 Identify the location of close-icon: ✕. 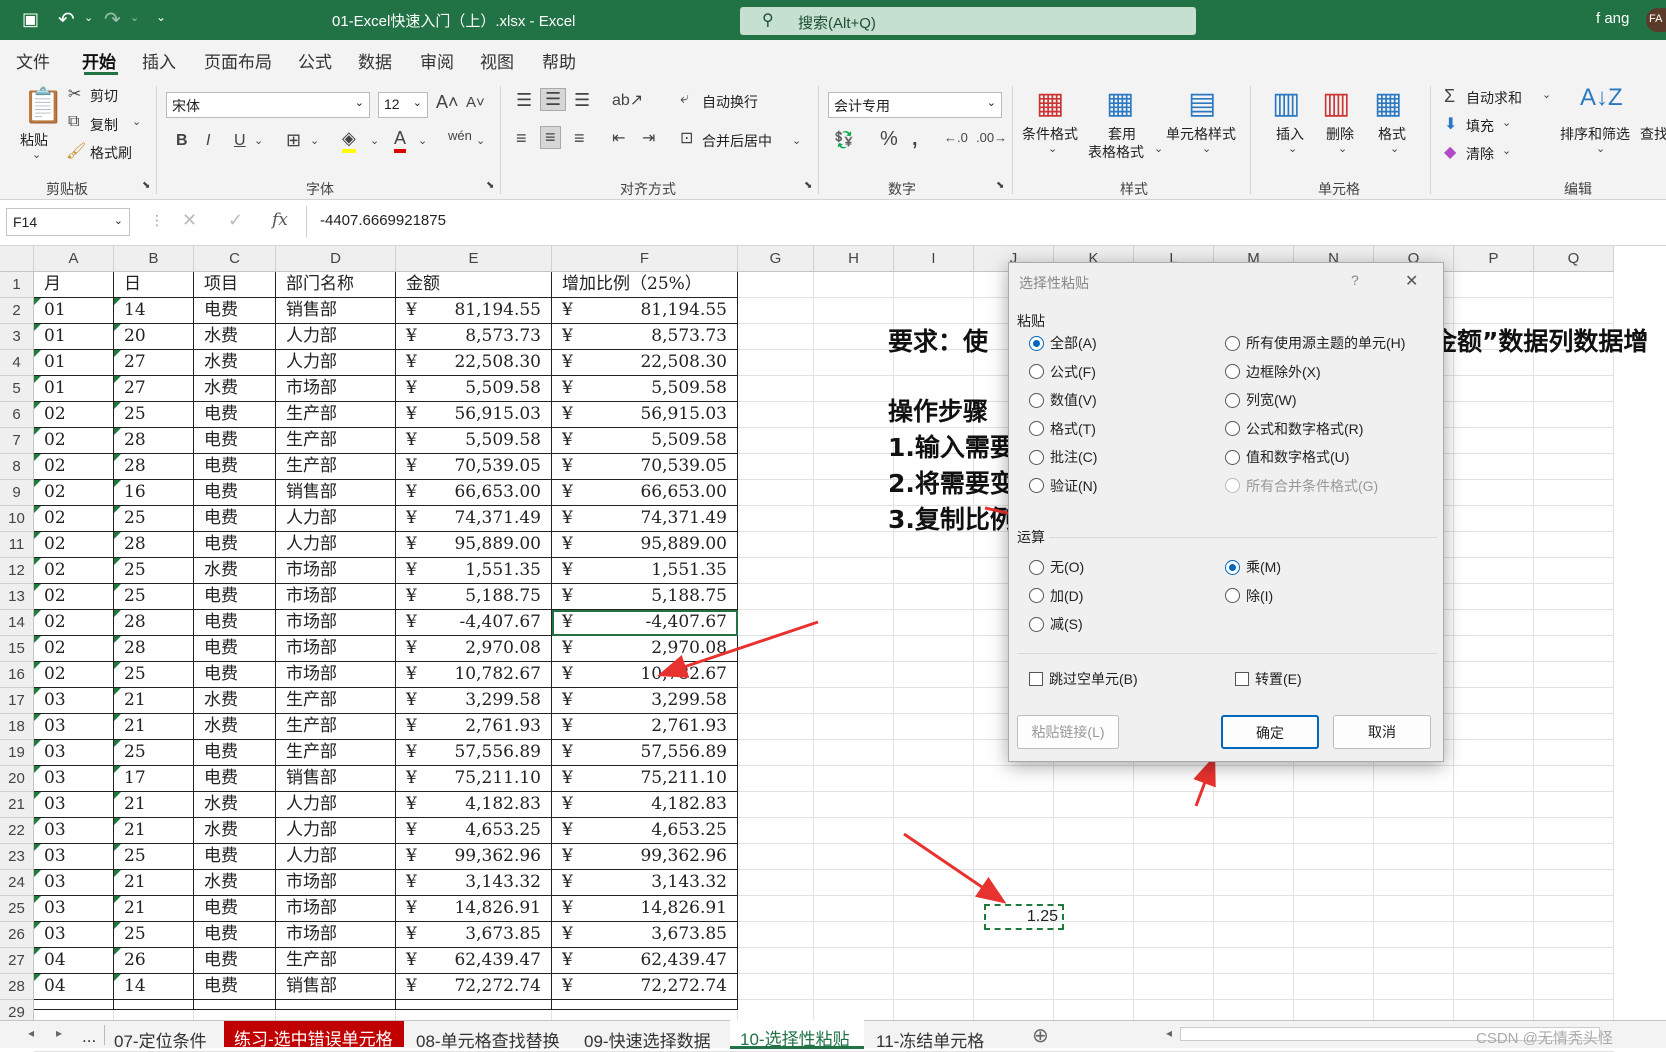
(1411, 281).